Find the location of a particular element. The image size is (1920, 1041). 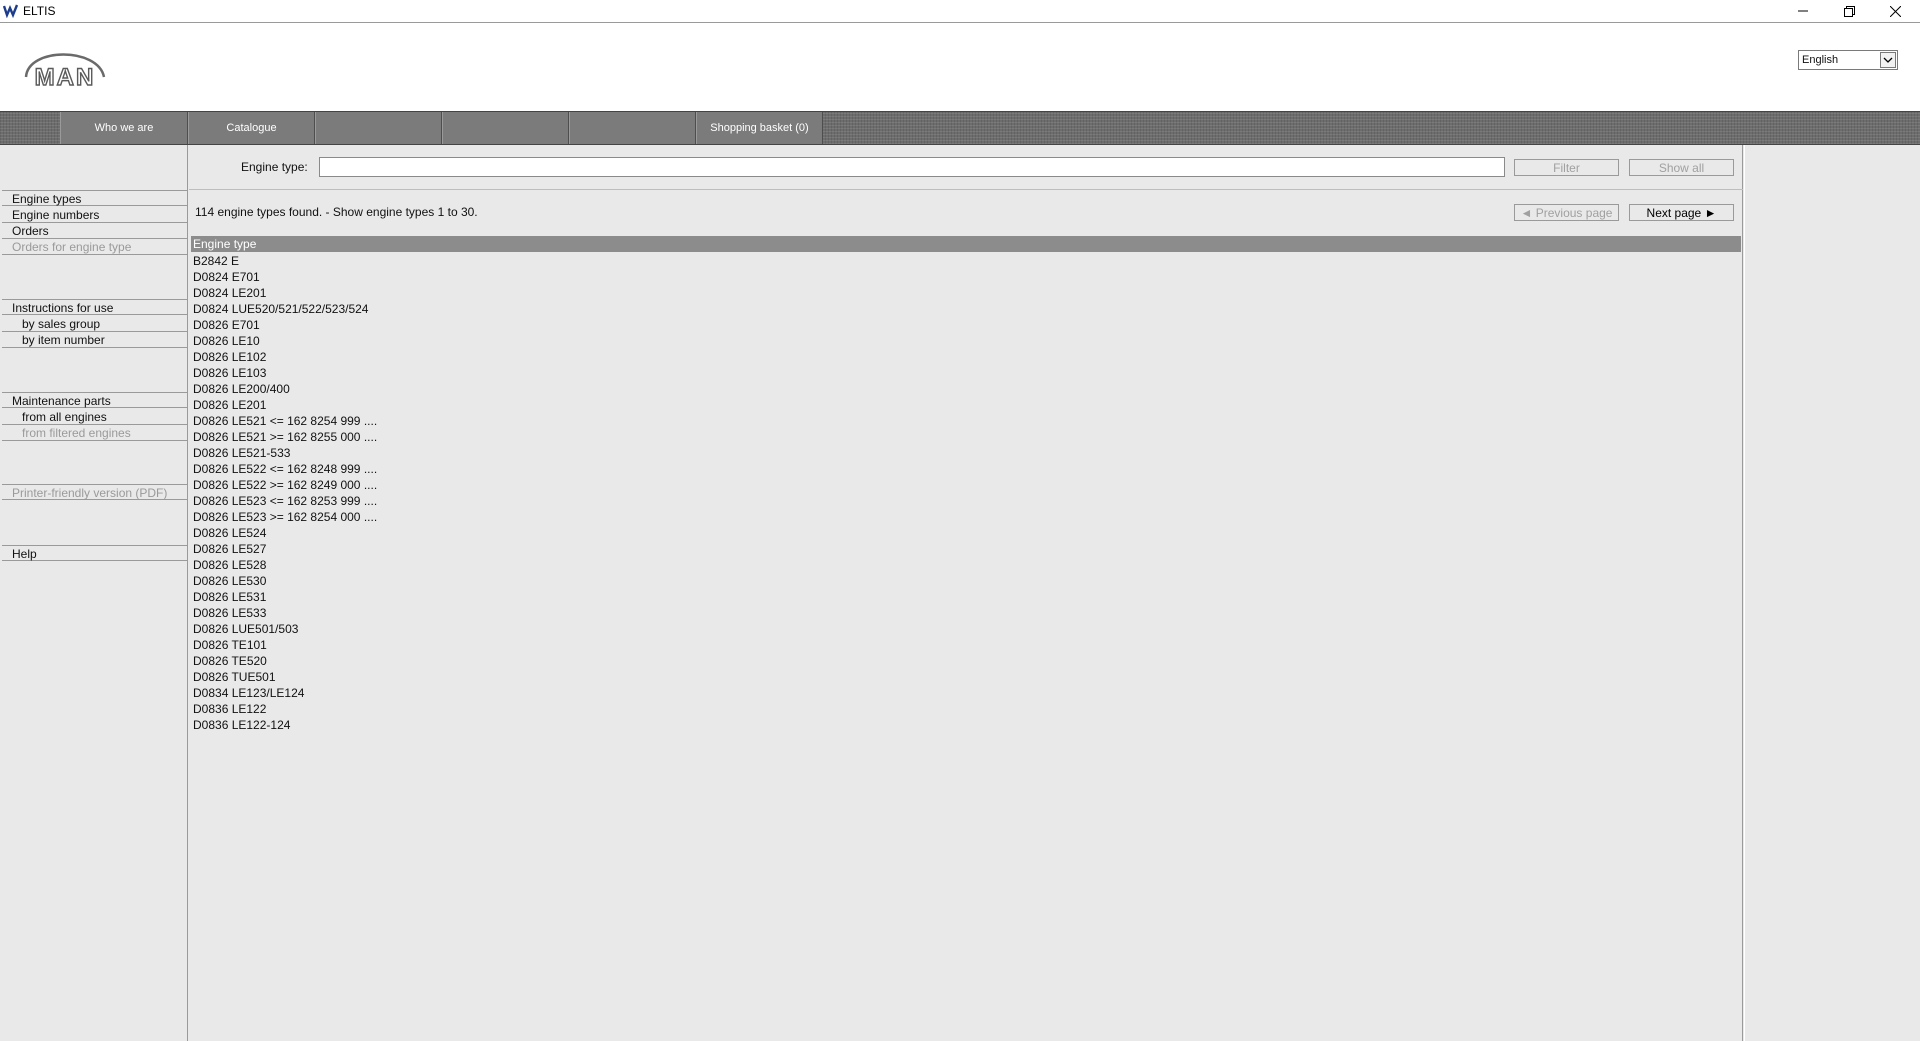

filter-row: Engine type: Filter Show all is located at coordinates (966, 167).